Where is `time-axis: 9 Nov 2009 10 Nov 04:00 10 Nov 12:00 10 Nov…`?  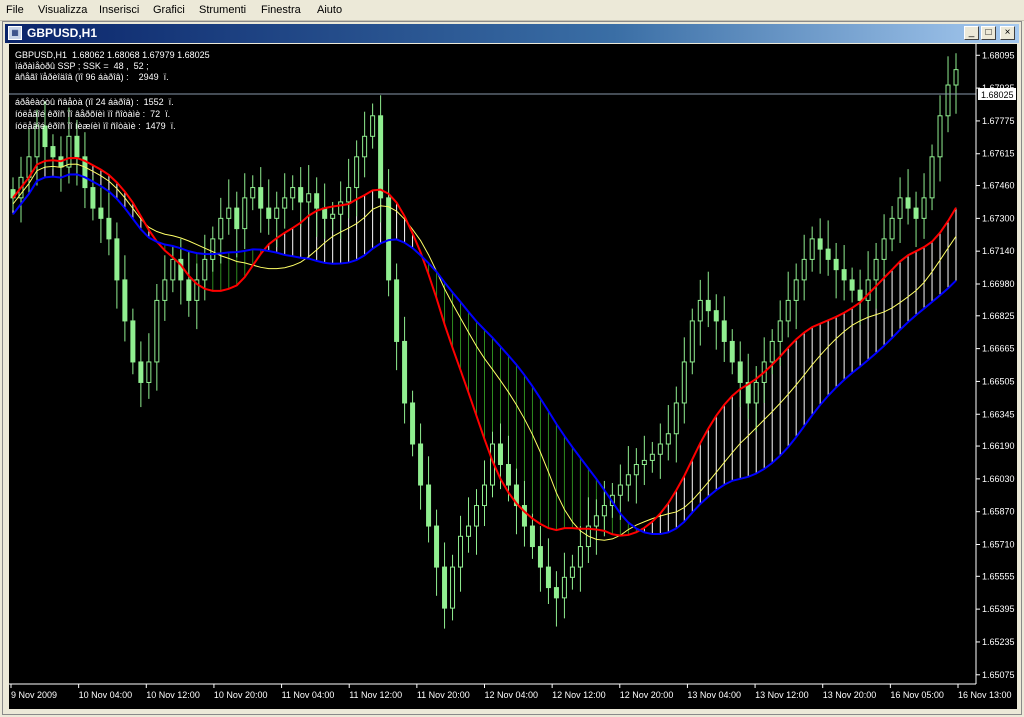
time-axis: 9 Nov 2009 10 Nov 04:00 10 Nov 12:00 10 Nov… is located at coordinates (511, 692).